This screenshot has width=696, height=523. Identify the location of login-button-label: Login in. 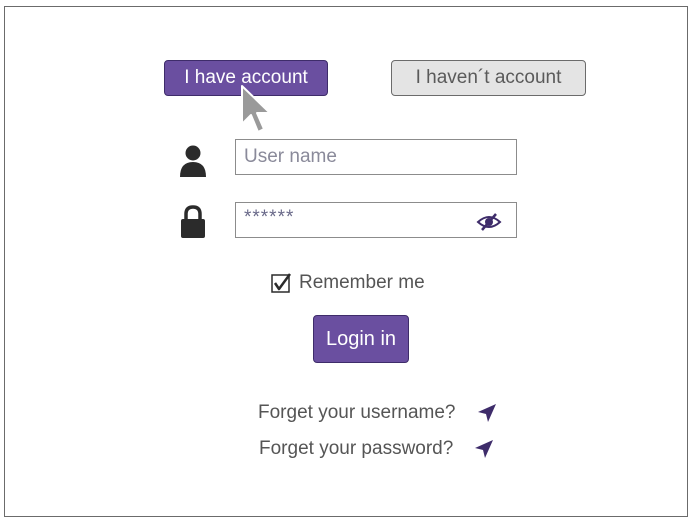
(361, 338).